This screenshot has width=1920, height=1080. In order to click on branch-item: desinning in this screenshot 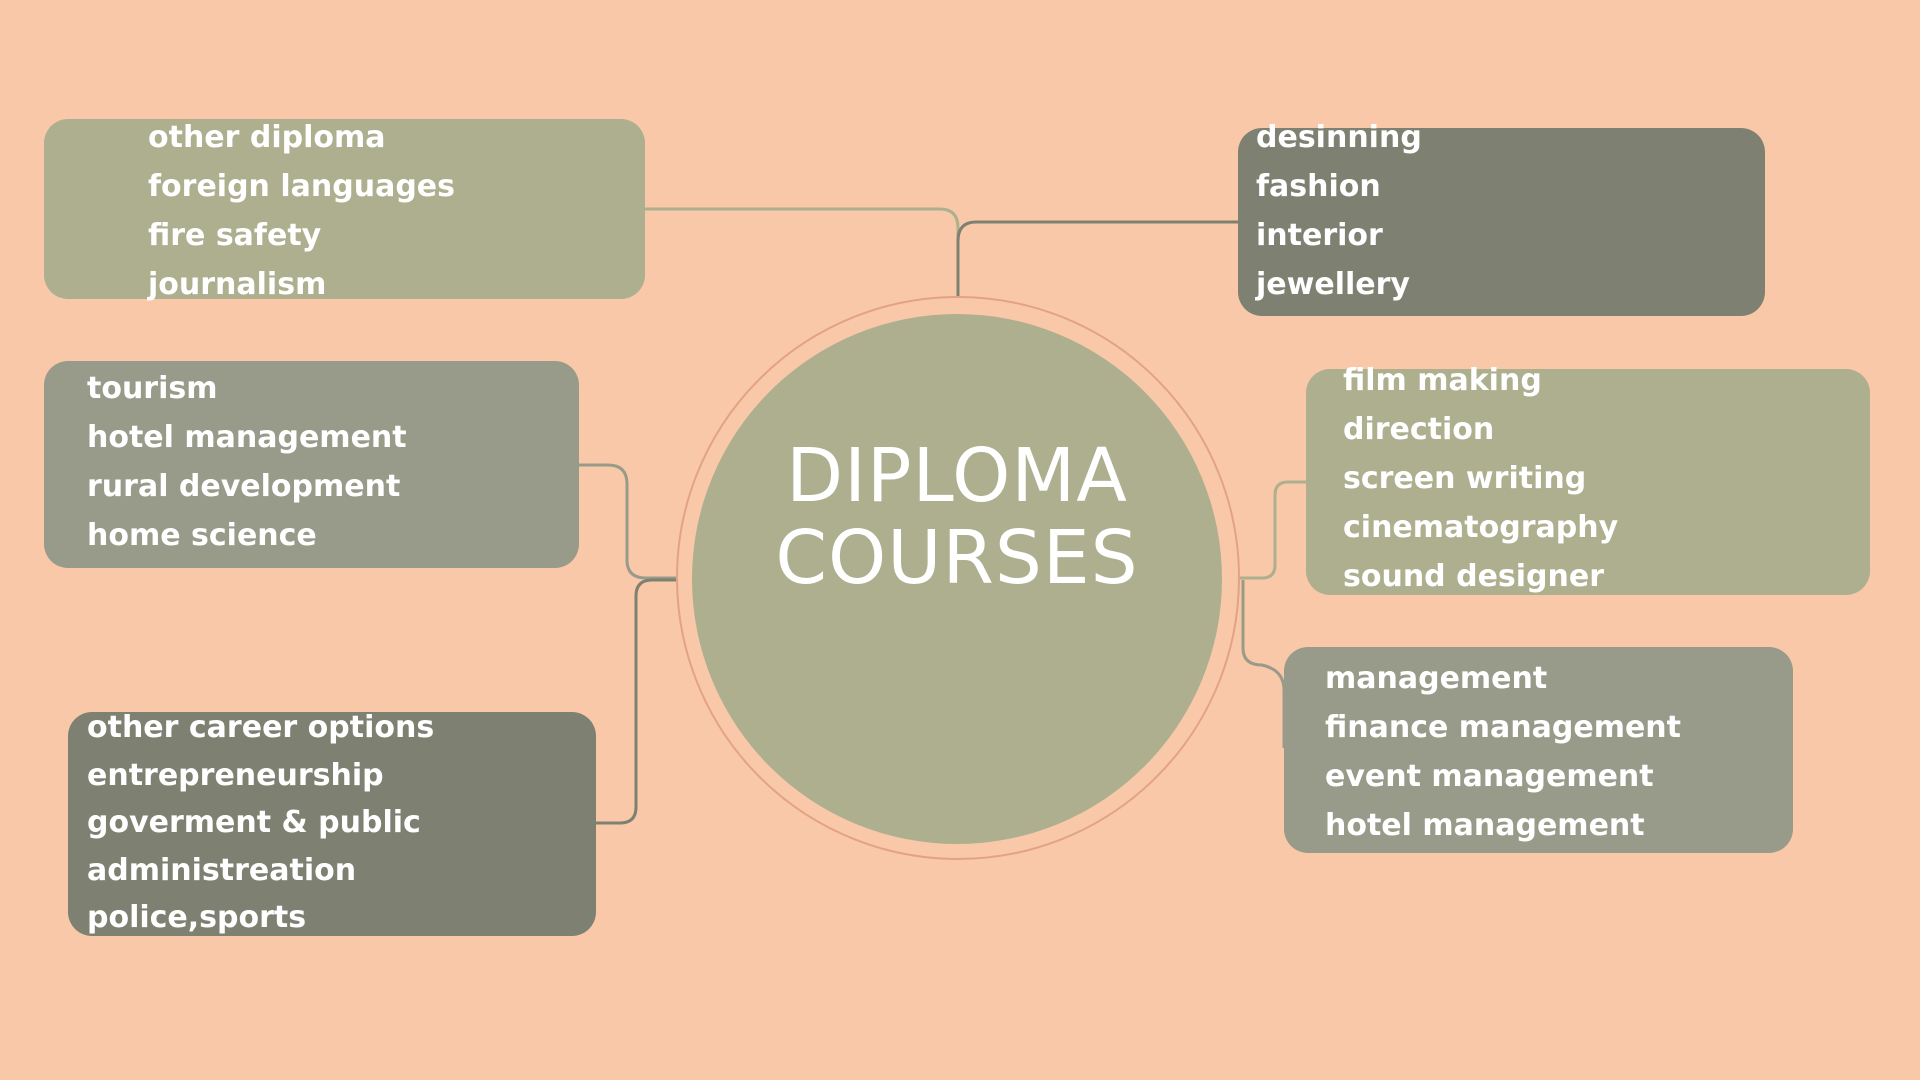, I will do `click(1339, 137)`.